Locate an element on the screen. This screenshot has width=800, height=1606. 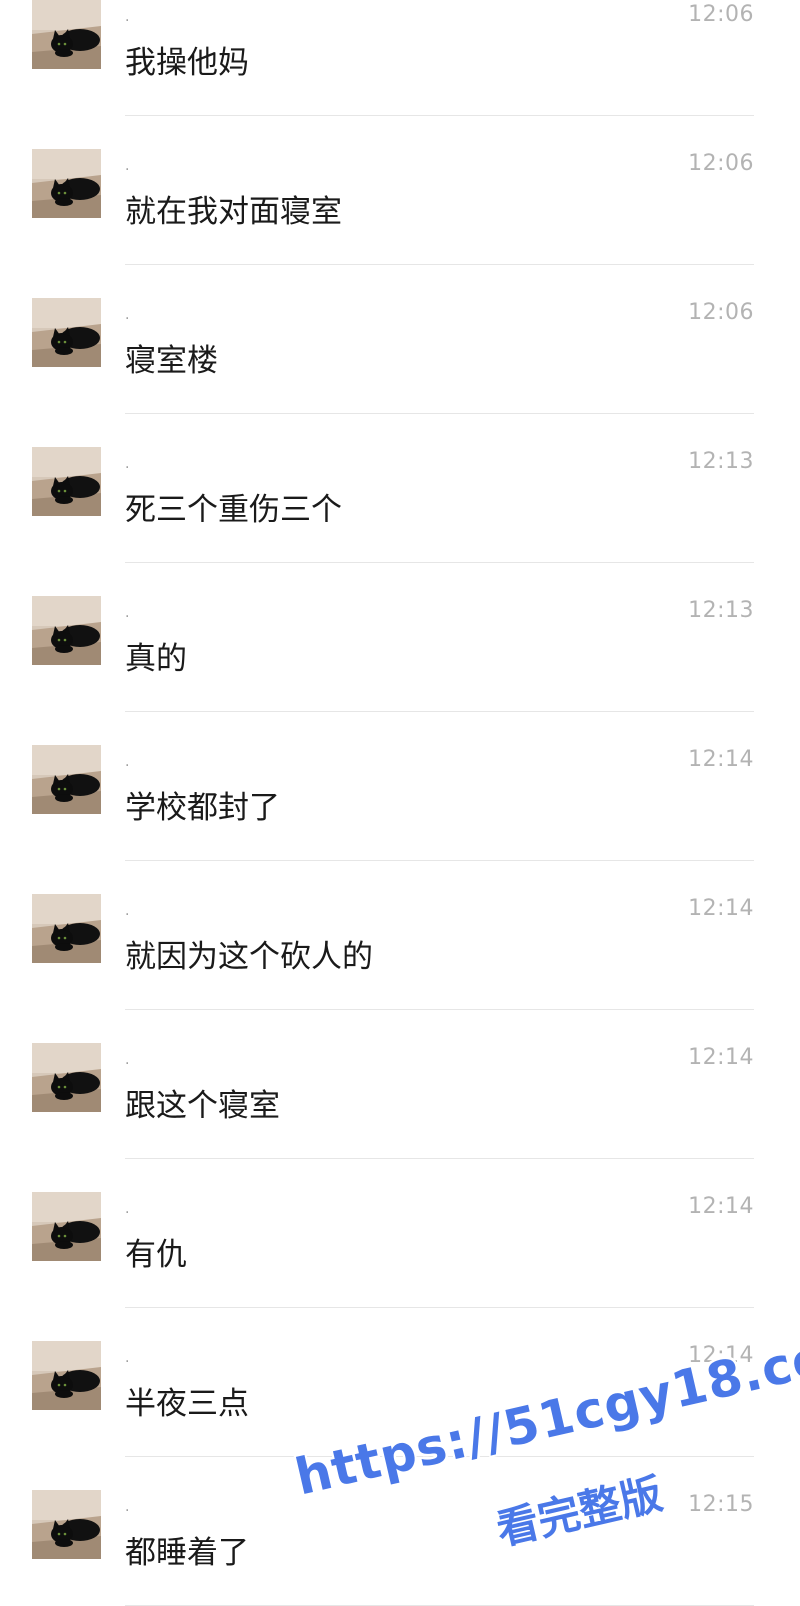
message-text: 死三个重伤三个 is located at coordinates (233, 510).